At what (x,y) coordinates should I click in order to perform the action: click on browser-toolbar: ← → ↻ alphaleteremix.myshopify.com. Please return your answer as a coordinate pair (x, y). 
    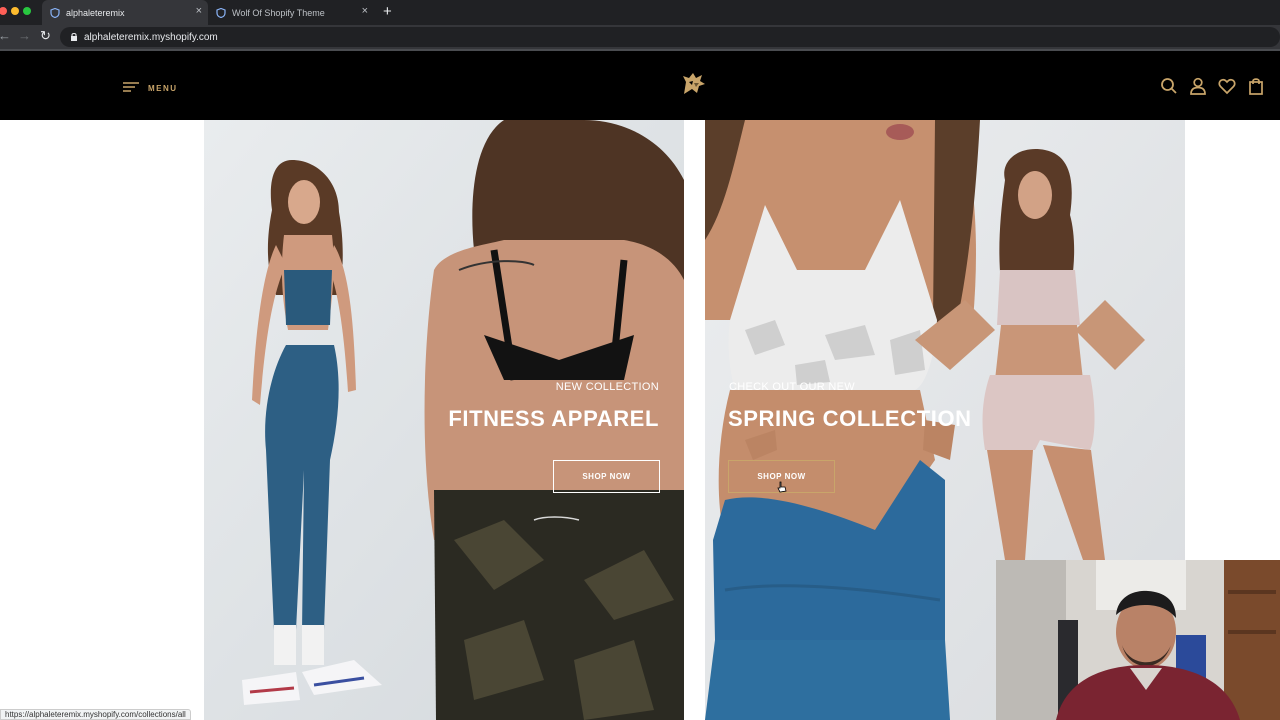
    Looking at the image, I should click on (640, 37).